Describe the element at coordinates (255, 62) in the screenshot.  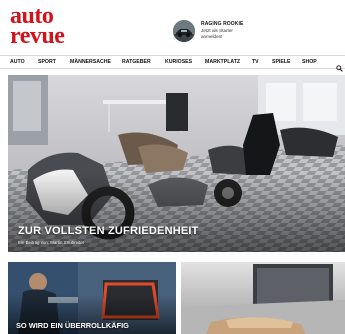
I see `nav-item-tv: TV` at that location.